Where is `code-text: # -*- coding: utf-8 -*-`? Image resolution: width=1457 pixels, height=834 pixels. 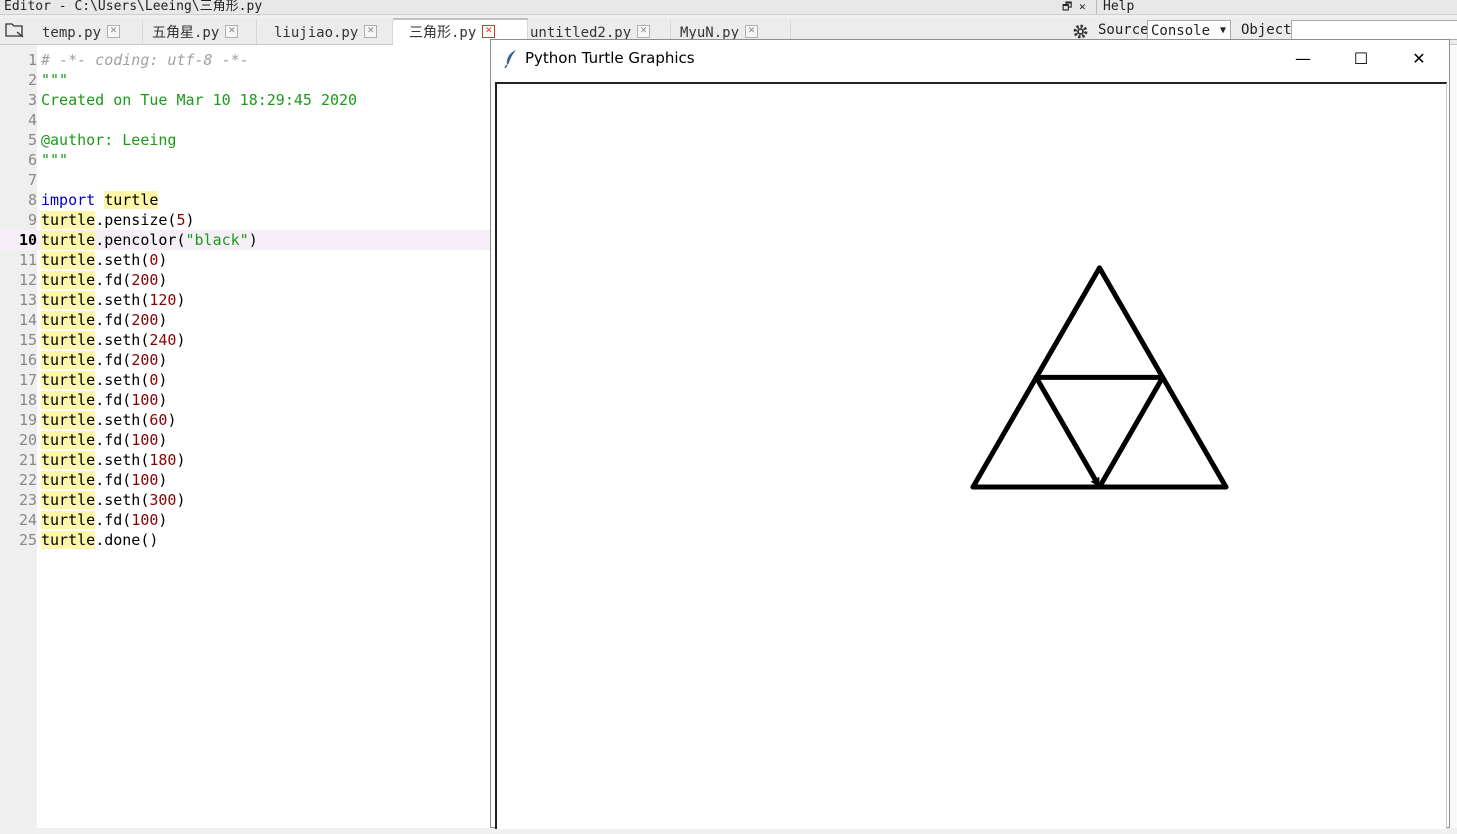
code-text: # -*- coding: utf-8 -*- is located at coordinates (145, 60).